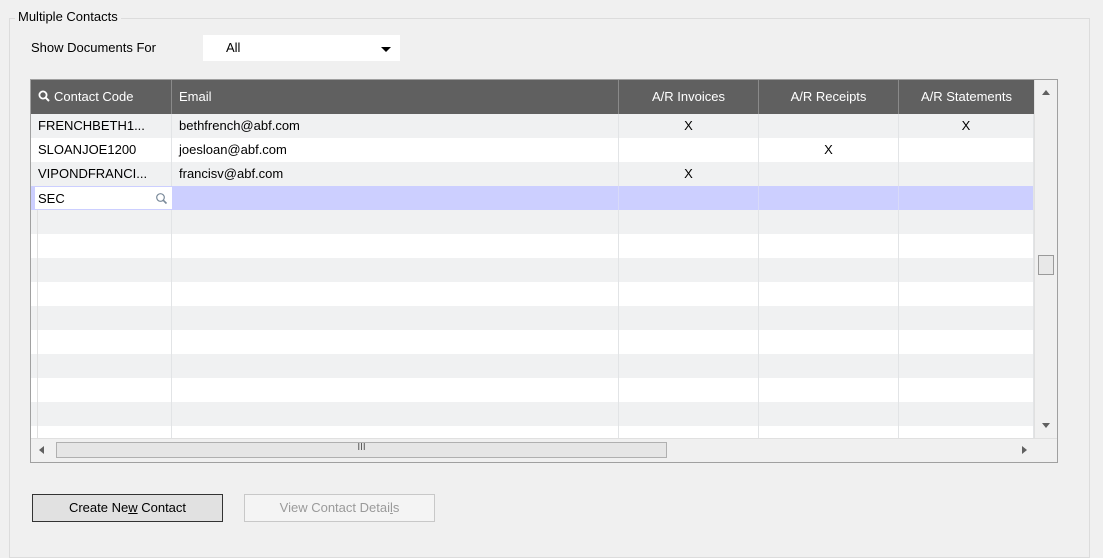 The width and height of the screenshot is (1103, 558). What do you see at coordinates (127, 508) in the screenshot?
I see `create-new-contact-button: Create New Contact` at bounding box center [127, 508].